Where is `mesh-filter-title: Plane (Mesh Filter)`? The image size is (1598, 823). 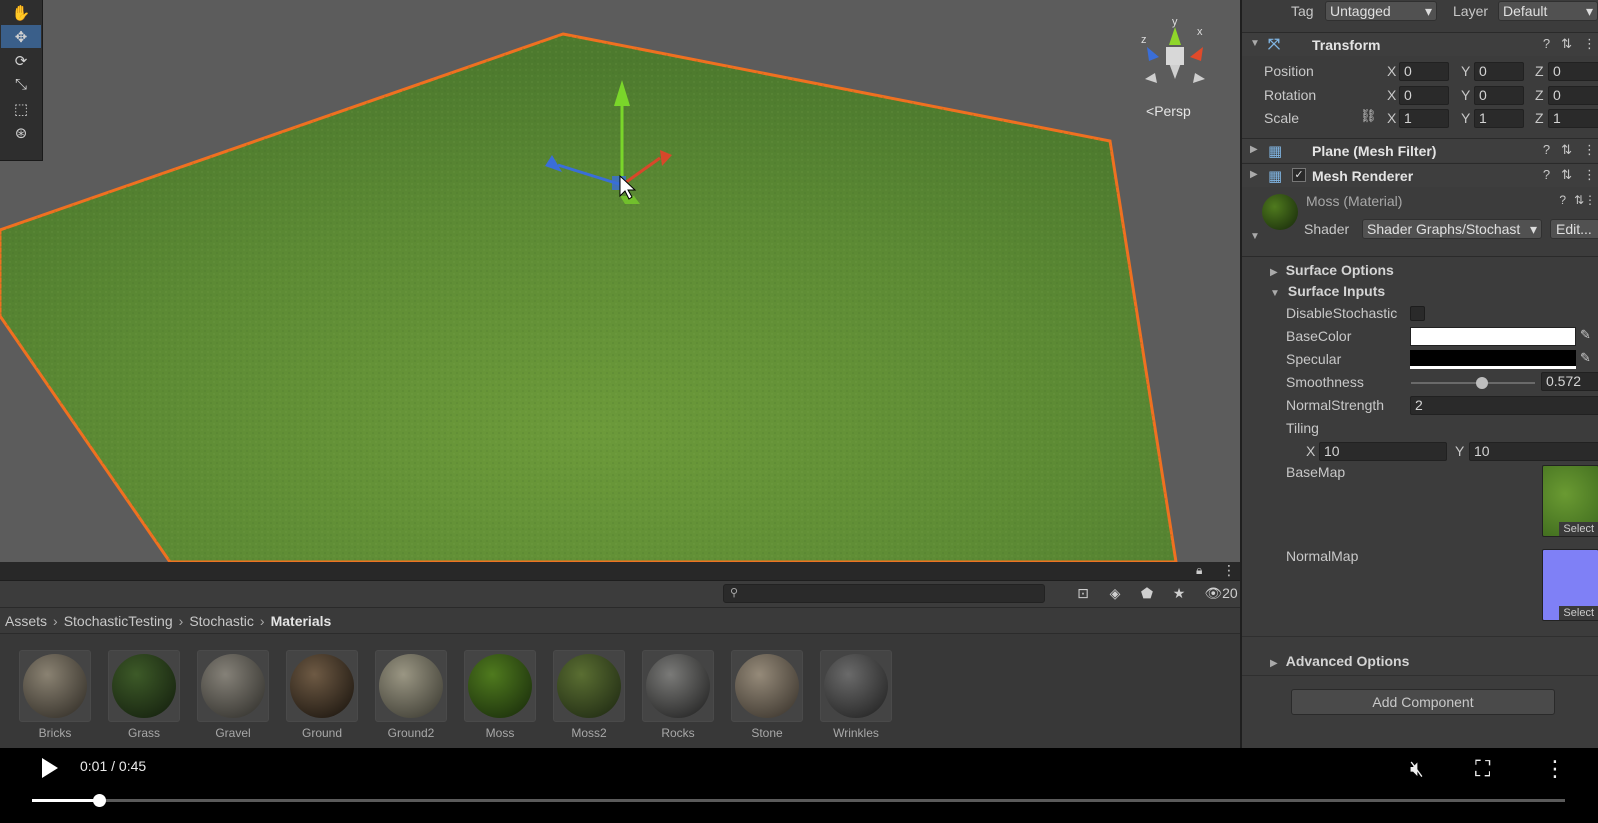
mesh-filter-title: Plane (Mesh Filter) is located at coordinates (1374, 151).